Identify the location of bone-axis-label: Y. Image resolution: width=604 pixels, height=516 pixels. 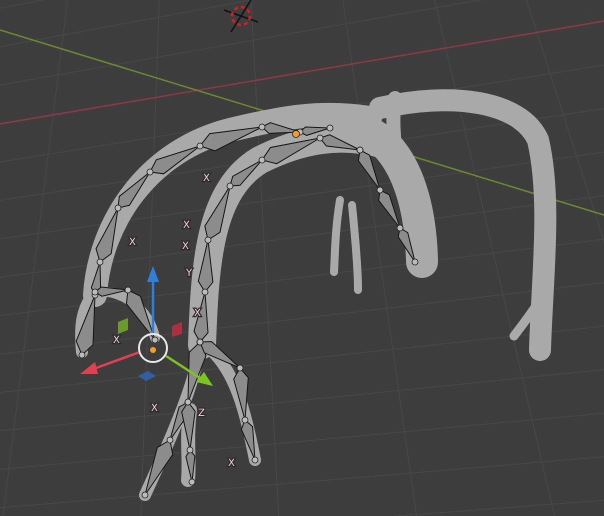
(189, 273).